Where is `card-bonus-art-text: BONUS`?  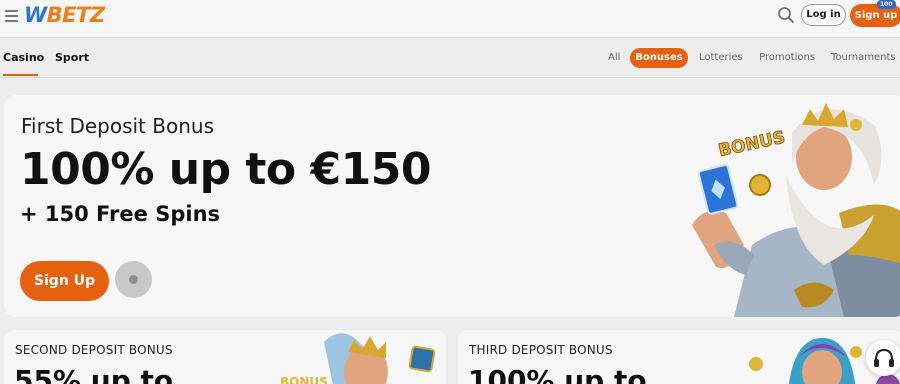
card-bonus-art-text: BONUS is located at coordinates (304, 379).